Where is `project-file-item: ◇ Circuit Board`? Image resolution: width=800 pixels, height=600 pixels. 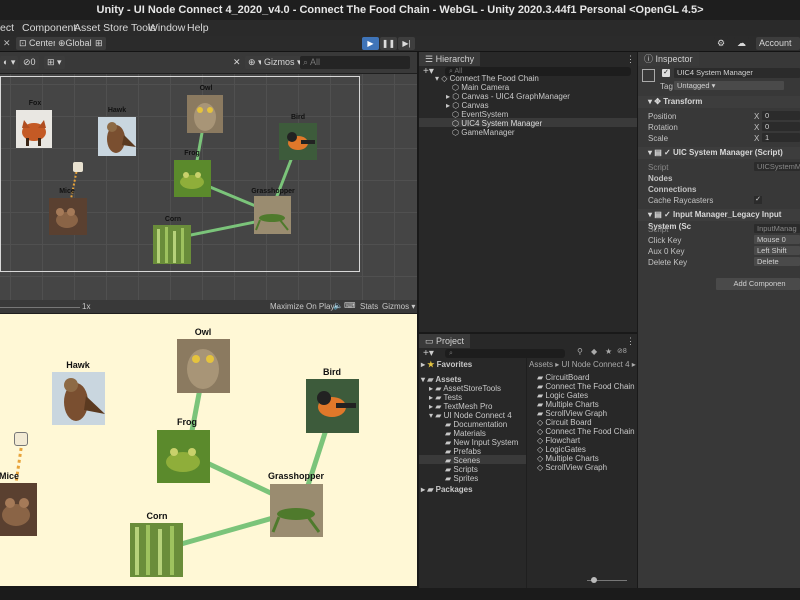 project-file-item: ◇ Circuit Board is located at coordinates (564, 422).